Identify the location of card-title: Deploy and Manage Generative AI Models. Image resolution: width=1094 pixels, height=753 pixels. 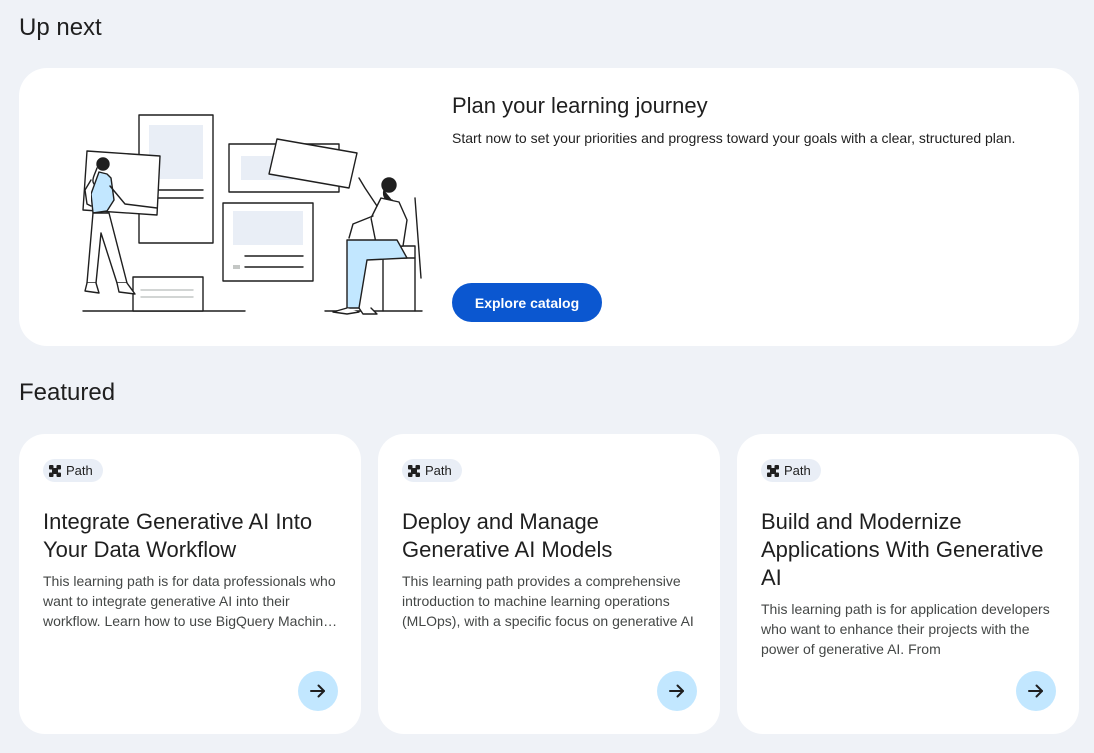
(507, 535).